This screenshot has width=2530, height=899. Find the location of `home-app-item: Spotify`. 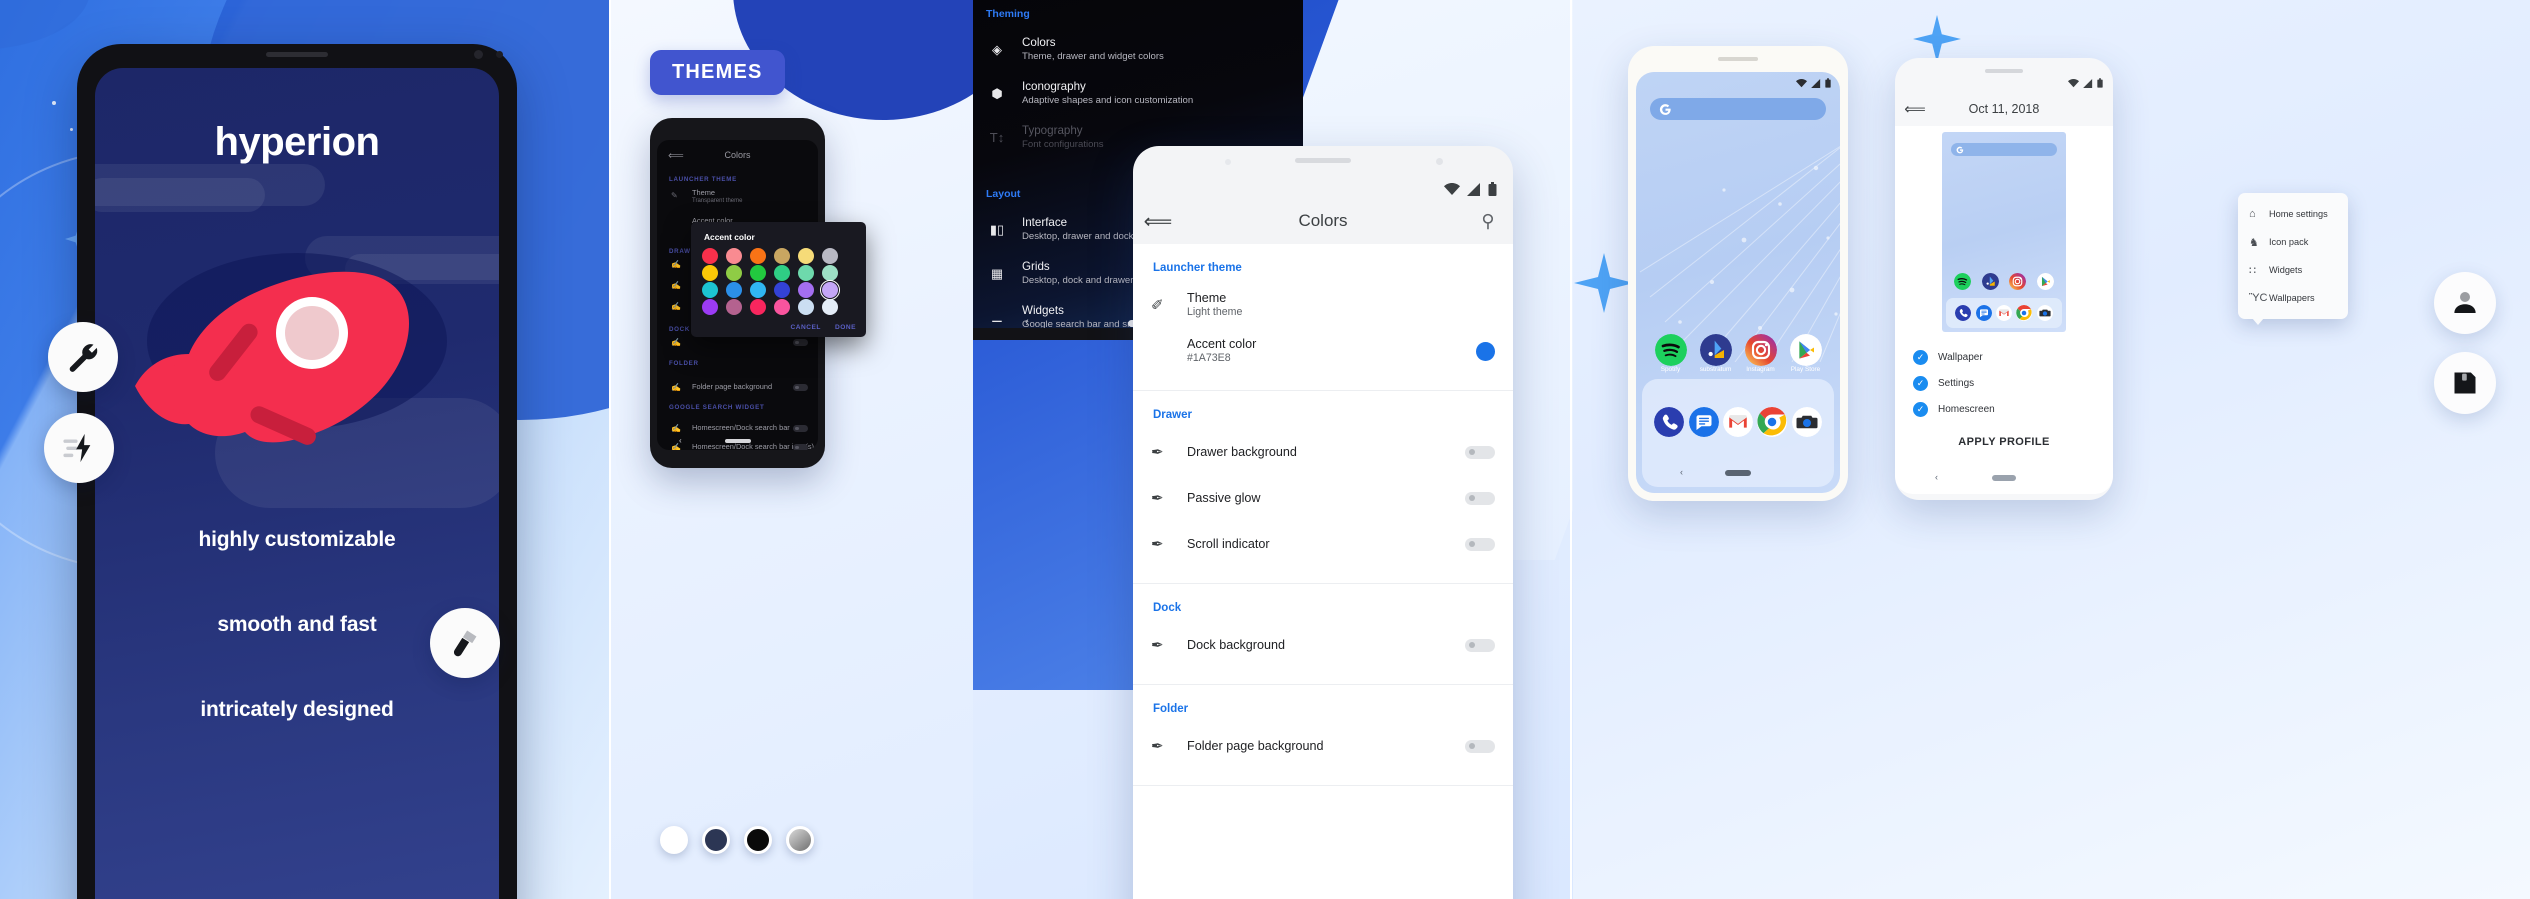

home-app-item: Spotify is located at coordinates (1670, 353).